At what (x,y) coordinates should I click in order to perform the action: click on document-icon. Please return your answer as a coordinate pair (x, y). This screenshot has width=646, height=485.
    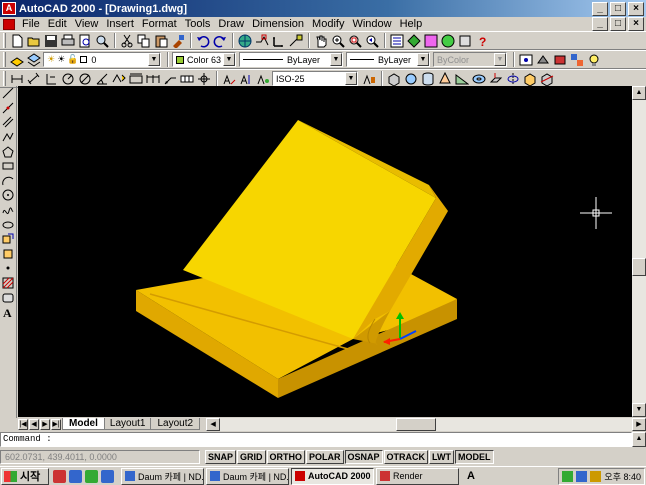
    Looking at the image, I should click on (9, 24).